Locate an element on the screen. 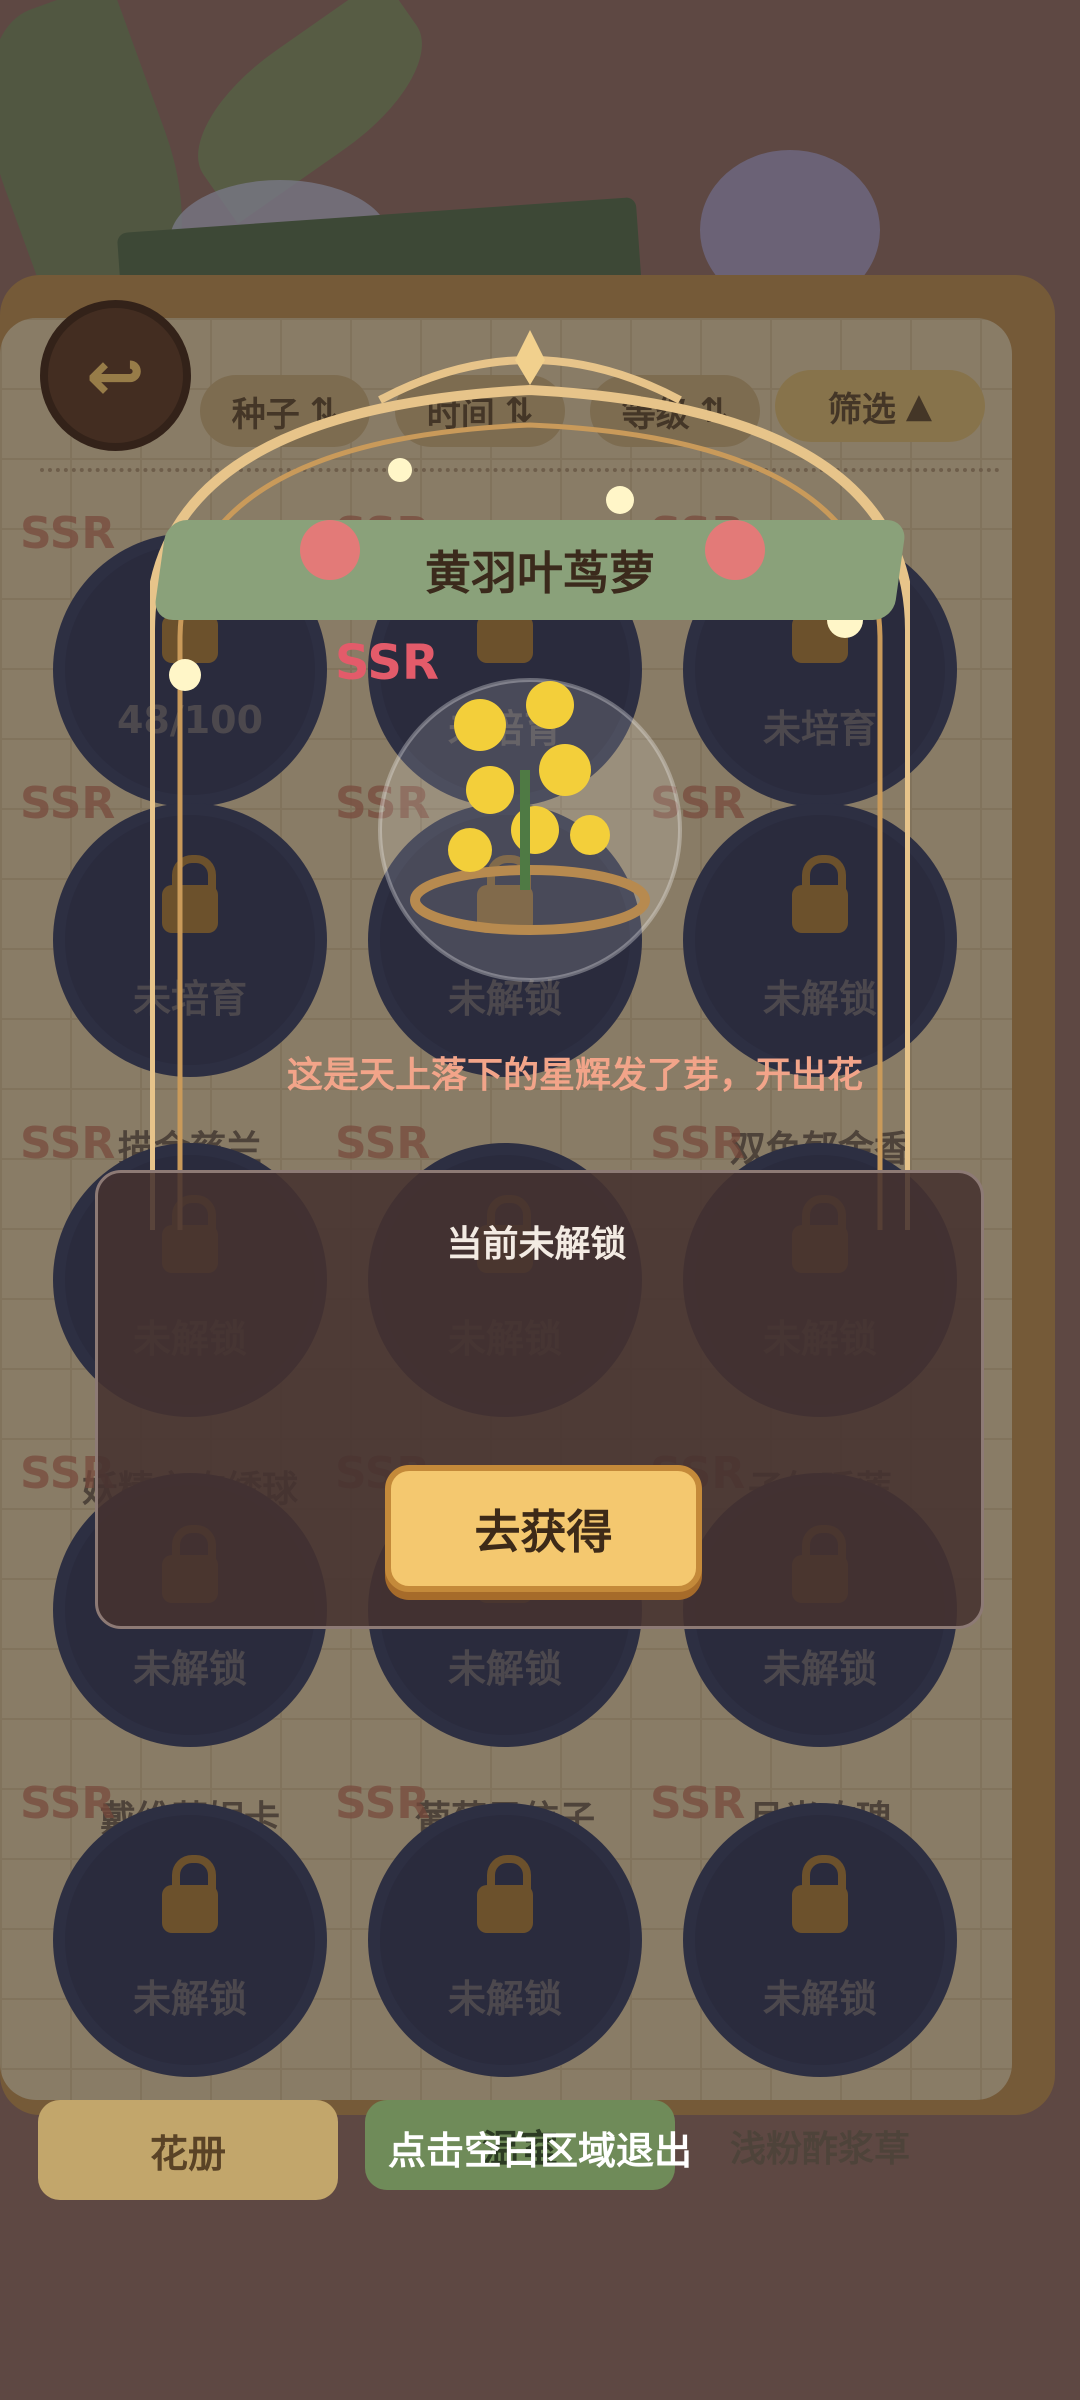 Image resolution: width=1080 pixels, height=2400 pixels. tab-album-label: 花册 is located at coordinates (187, 2153).